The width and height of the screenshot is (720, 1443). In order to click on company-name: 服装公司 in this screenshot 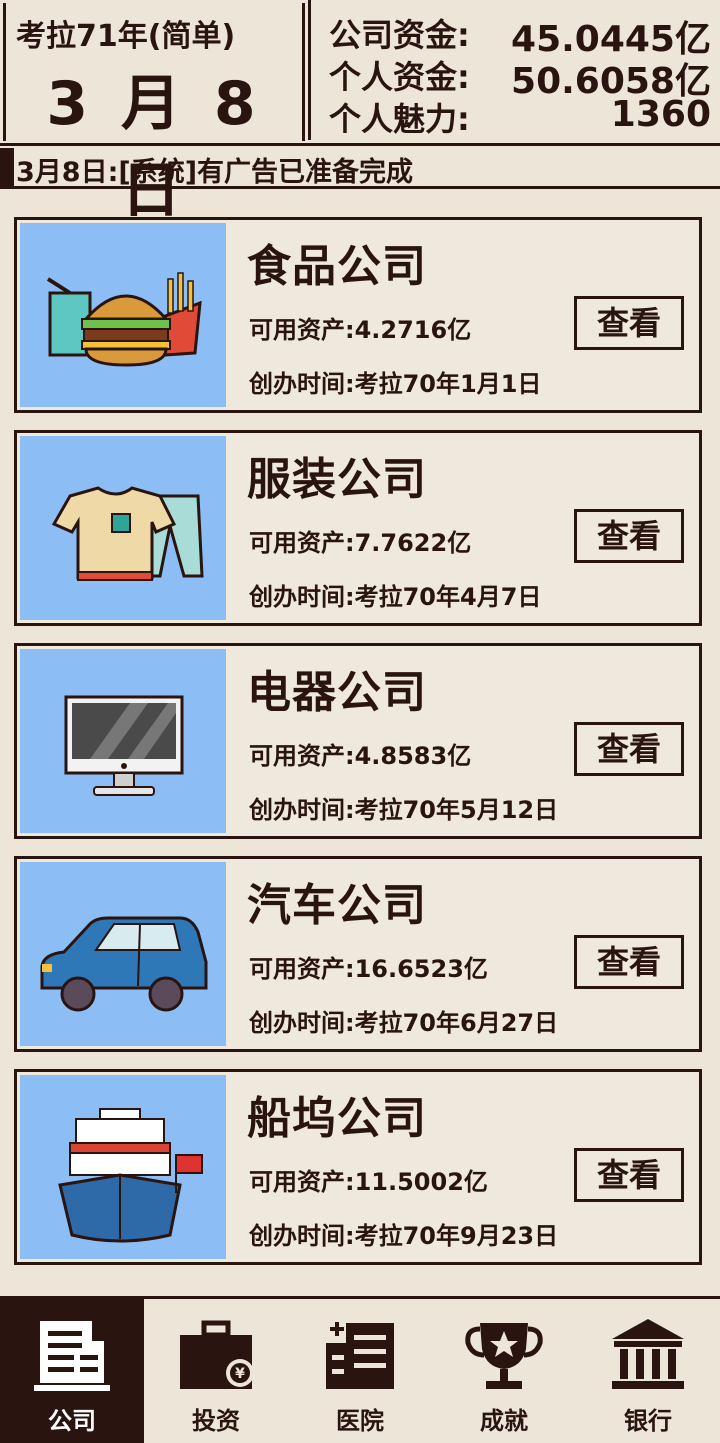, I will do `click(337, 479)`.